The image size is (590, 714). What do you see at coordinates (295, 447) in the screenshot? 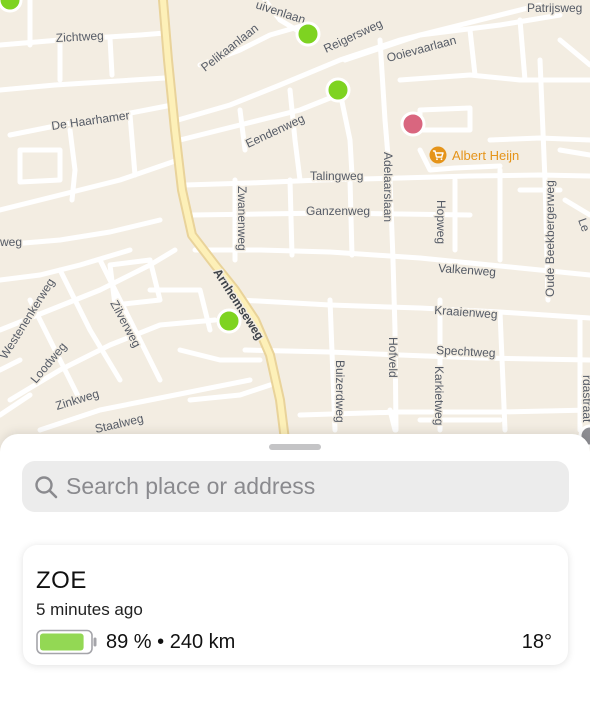
I see `sheet-grabber-handle` at bounding box center [295, 447].